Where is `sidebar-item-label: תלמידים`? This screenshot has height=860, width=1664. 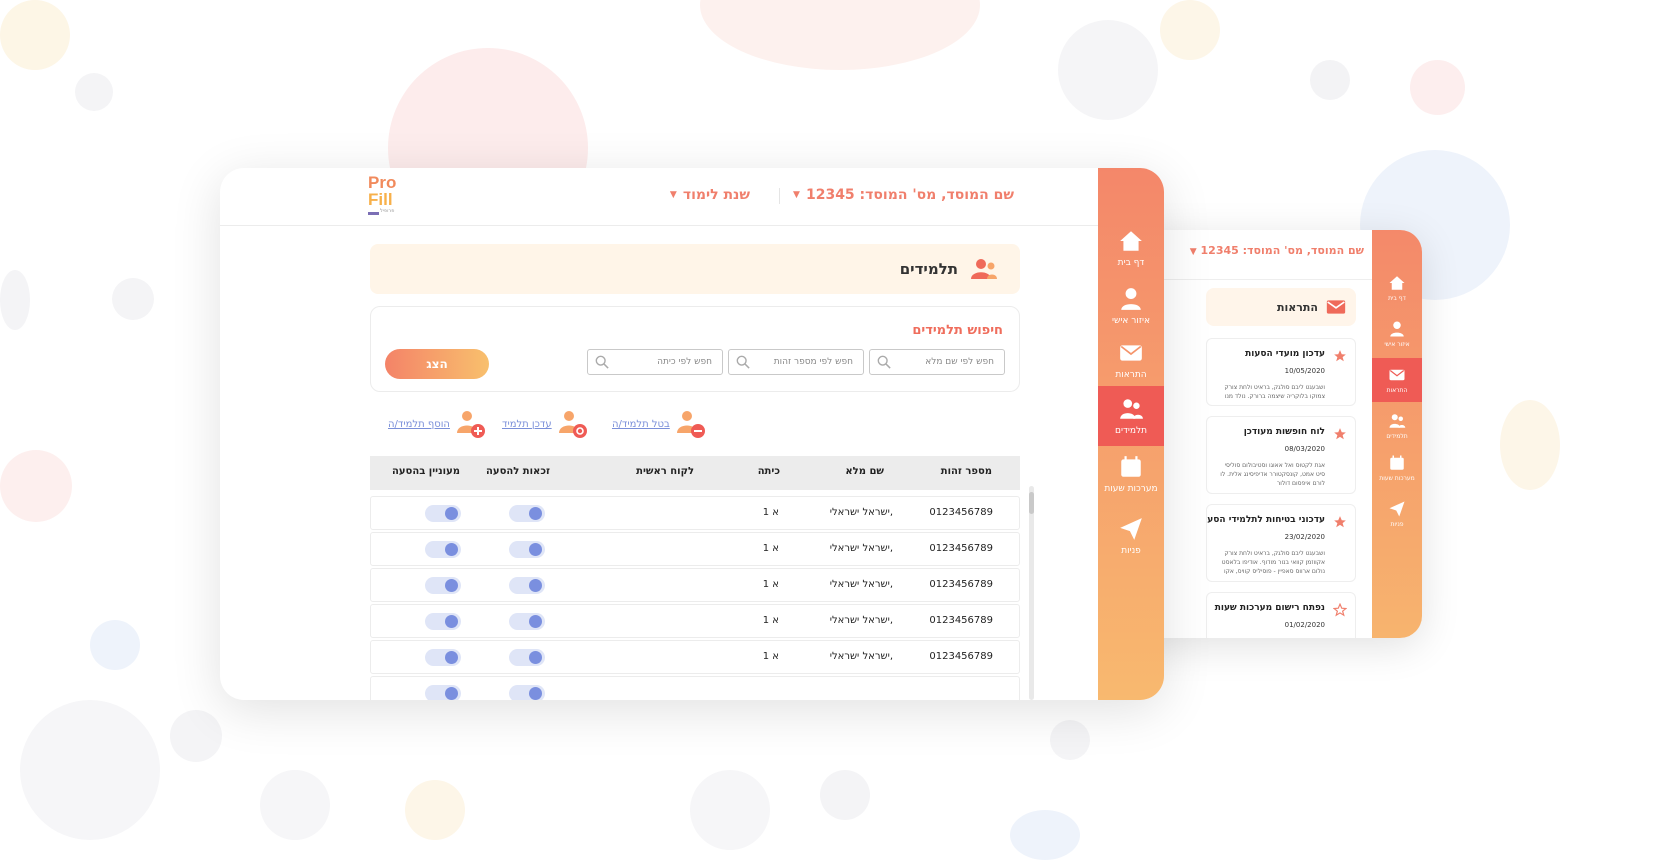 sidebar-item-label: תלמידים is located at coordinates (1397, 436).